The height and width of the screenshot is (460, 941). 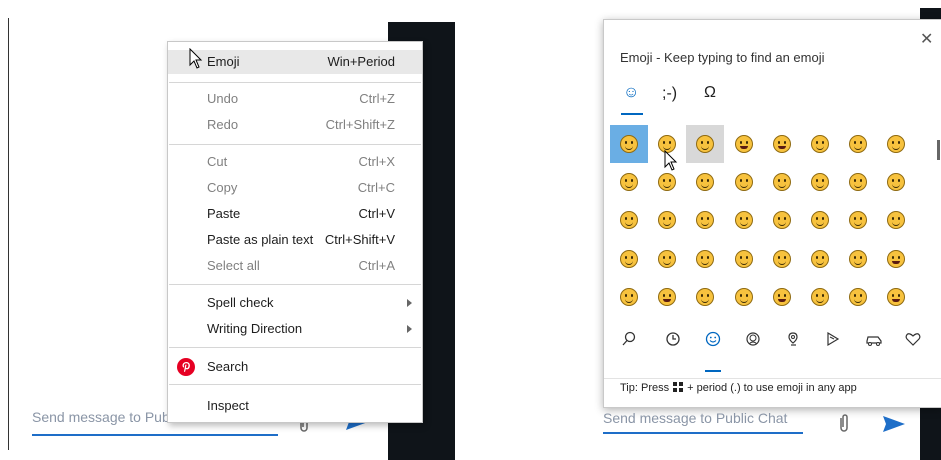 What do you see at coordinates (874, 339) in the screenshot?
I see `car-icon` at bounding box center [874, 339].